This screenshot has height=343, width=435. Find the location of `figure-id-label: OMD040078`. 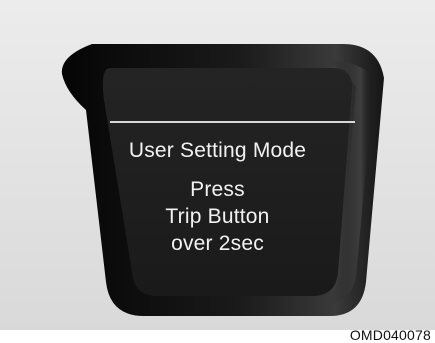

figure-id-label: OMD040078 is located at coordinates (390, 335).